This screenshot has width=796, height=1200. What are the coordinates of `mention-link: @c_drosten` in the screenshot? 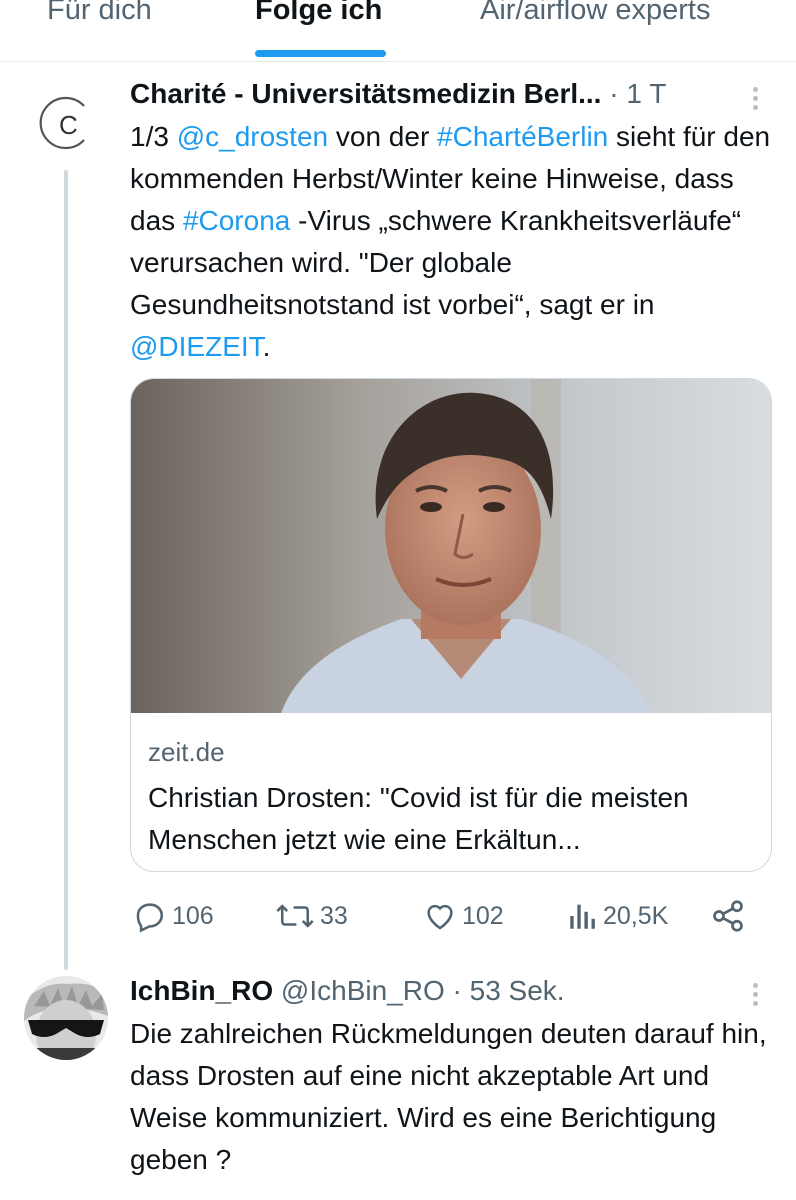 It's located at (252, 136).